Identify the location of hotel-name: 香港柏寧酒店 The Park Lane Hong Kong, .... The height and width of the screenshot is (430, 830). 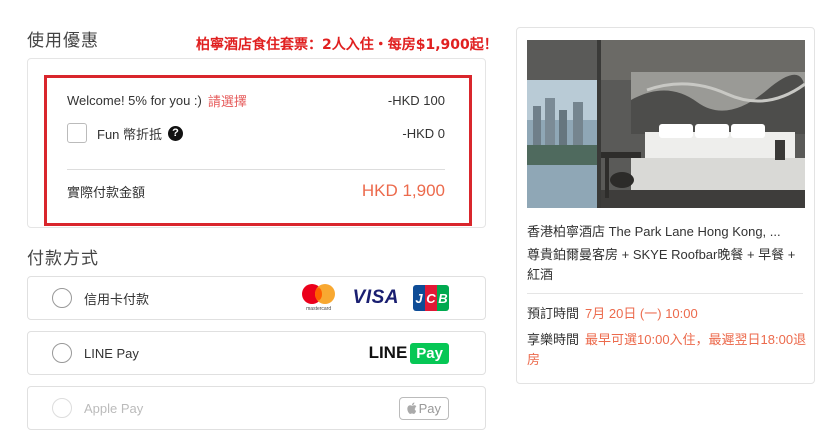
(666, 230).